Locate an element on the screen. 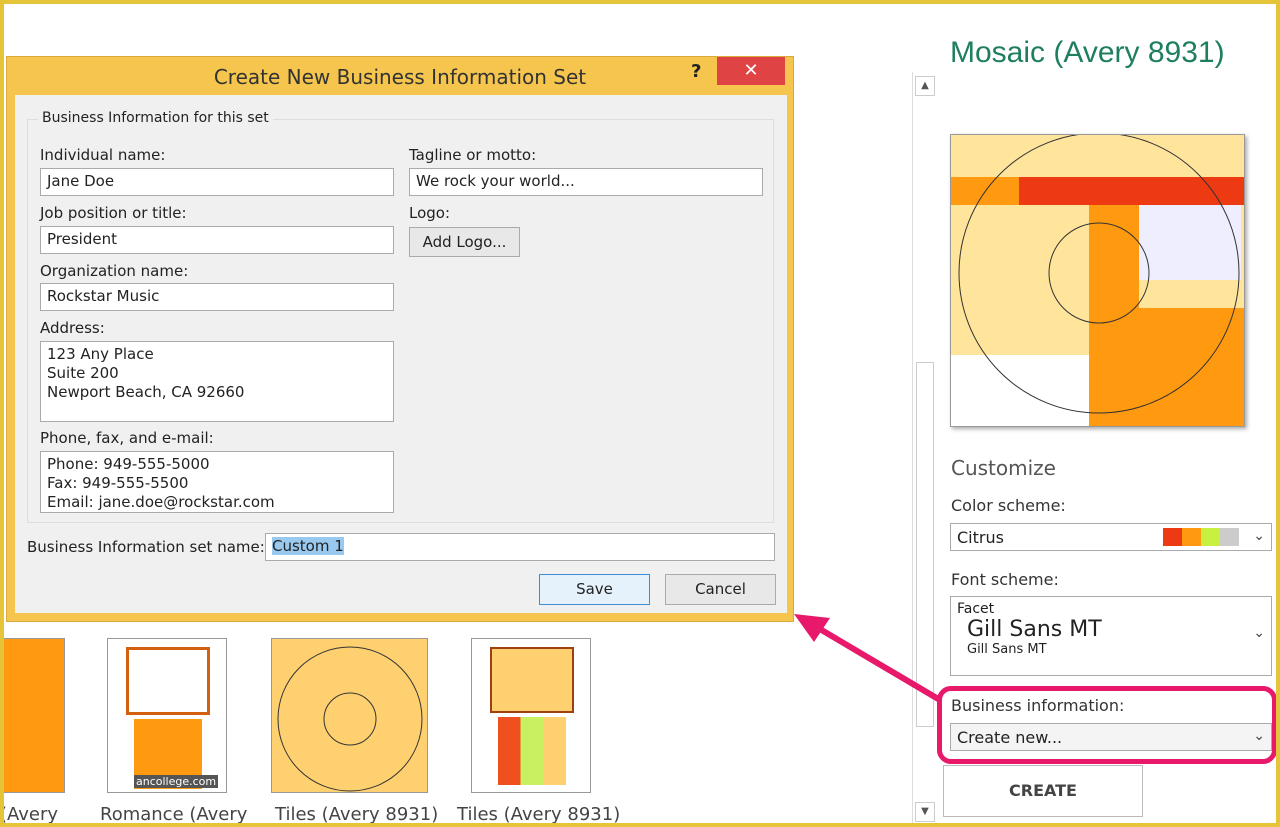 This screenshot has height=827, width=1280. color-scheme-select: Citrus ⌄ is located at coordinates (1111, 537).